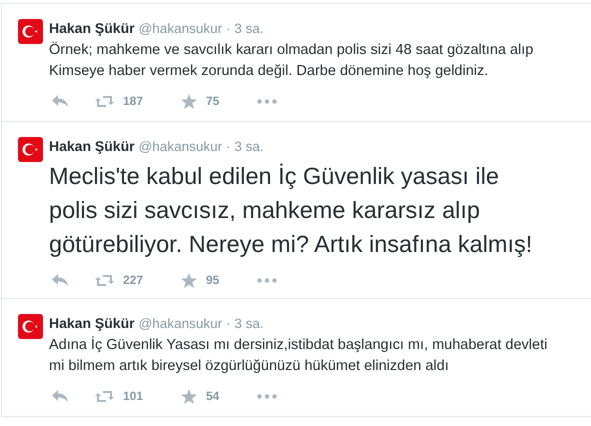 Image resolution: width=591 pixels, height=426 pixels. What do you see at coordinates (133, 101) in the screenshot?
I see `retweet-count: 187` at bounding box center [133, 101].